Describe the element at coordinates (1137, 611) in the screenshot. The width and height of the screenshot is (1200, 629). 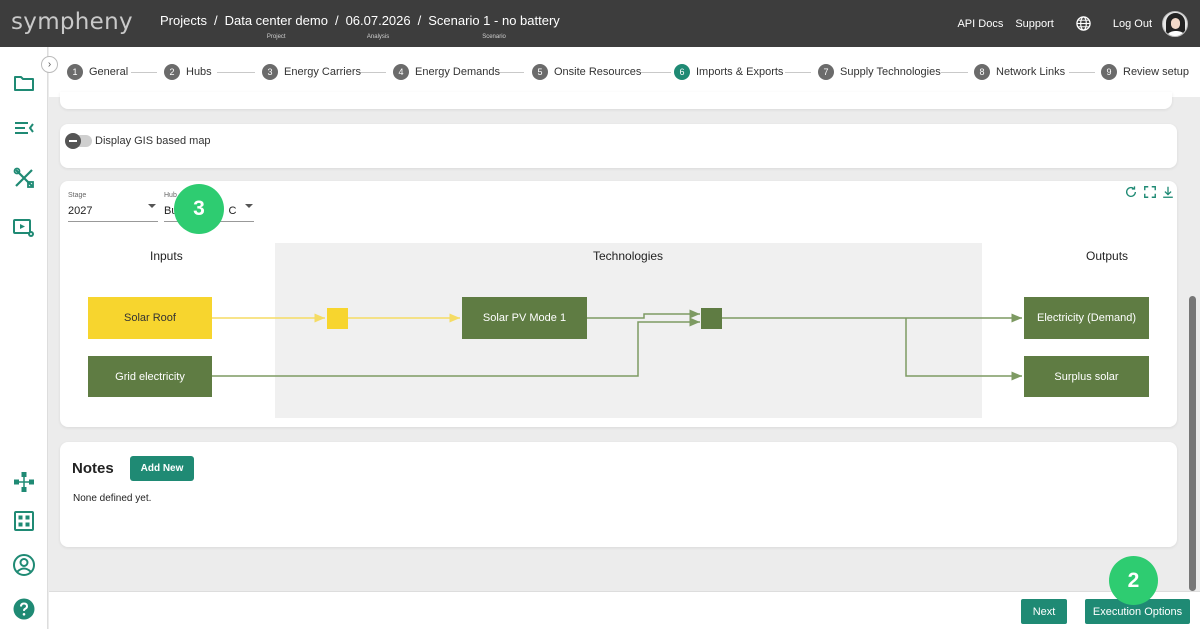
I see `execution-options-button: Execution Options` at that location.